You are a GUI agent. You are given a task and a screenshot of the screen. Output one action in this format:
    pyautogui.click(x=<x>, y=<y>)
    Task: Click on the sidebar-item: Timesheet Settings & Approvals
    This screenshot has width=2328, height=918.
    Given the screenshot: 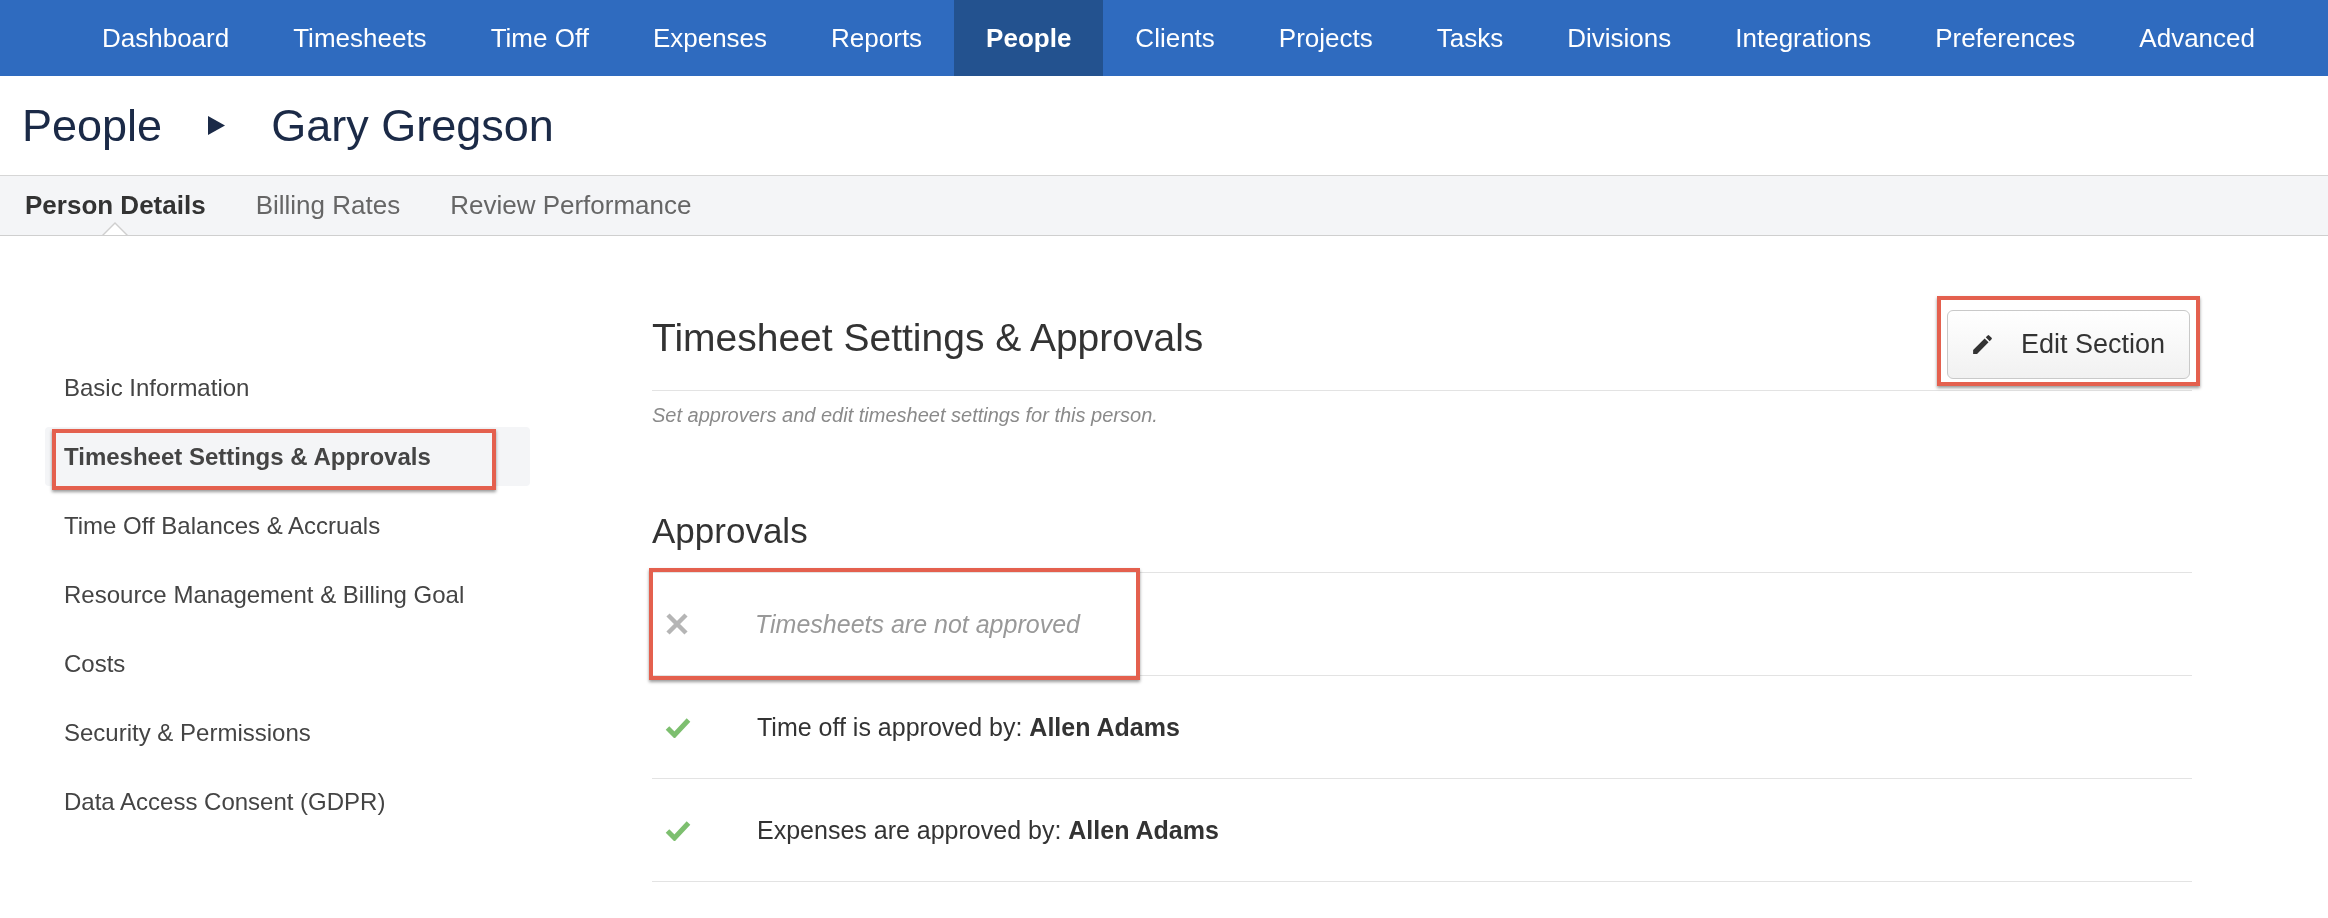 What is the action you would take?
    pyautogui.click(x=287, y=456)
    